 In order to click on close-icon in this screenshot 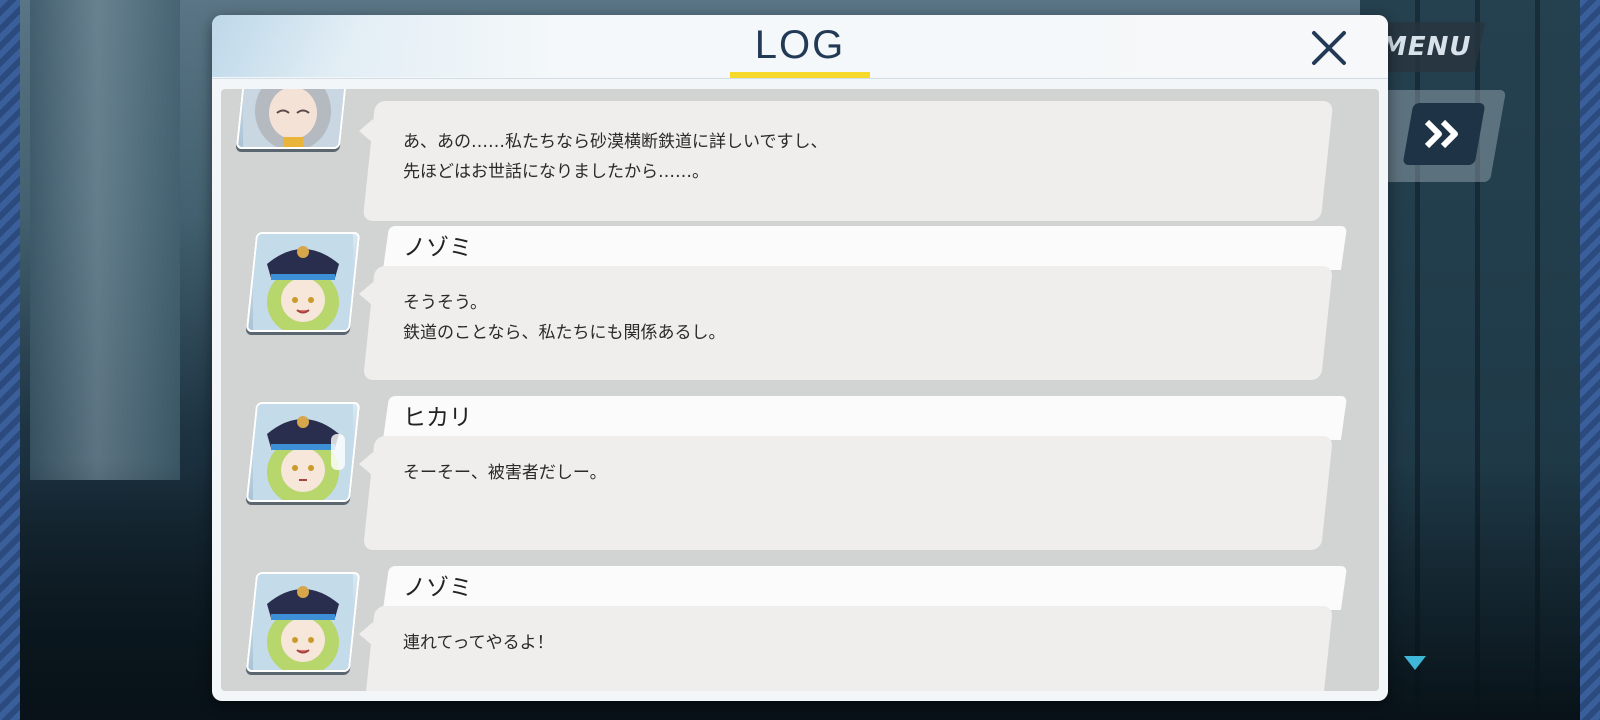, I will do `click(1329, 48)`.